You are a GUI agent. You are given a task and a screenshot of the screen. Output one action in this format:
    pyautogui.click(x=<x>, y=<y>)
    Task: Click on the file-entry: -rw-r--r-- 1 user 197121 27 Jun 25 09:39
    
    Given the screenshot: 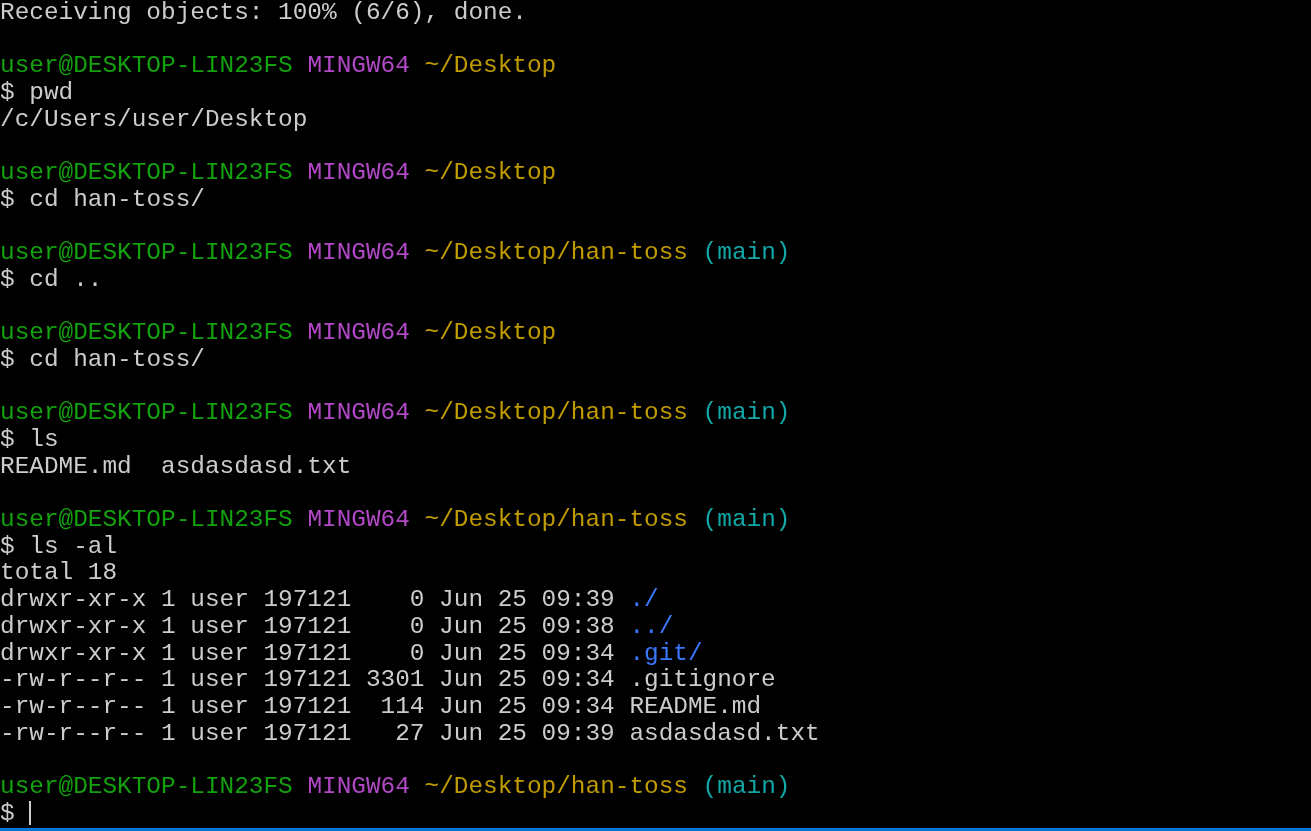 What is the action you would take?
    pyautogui.click(x=307, y=733)
    